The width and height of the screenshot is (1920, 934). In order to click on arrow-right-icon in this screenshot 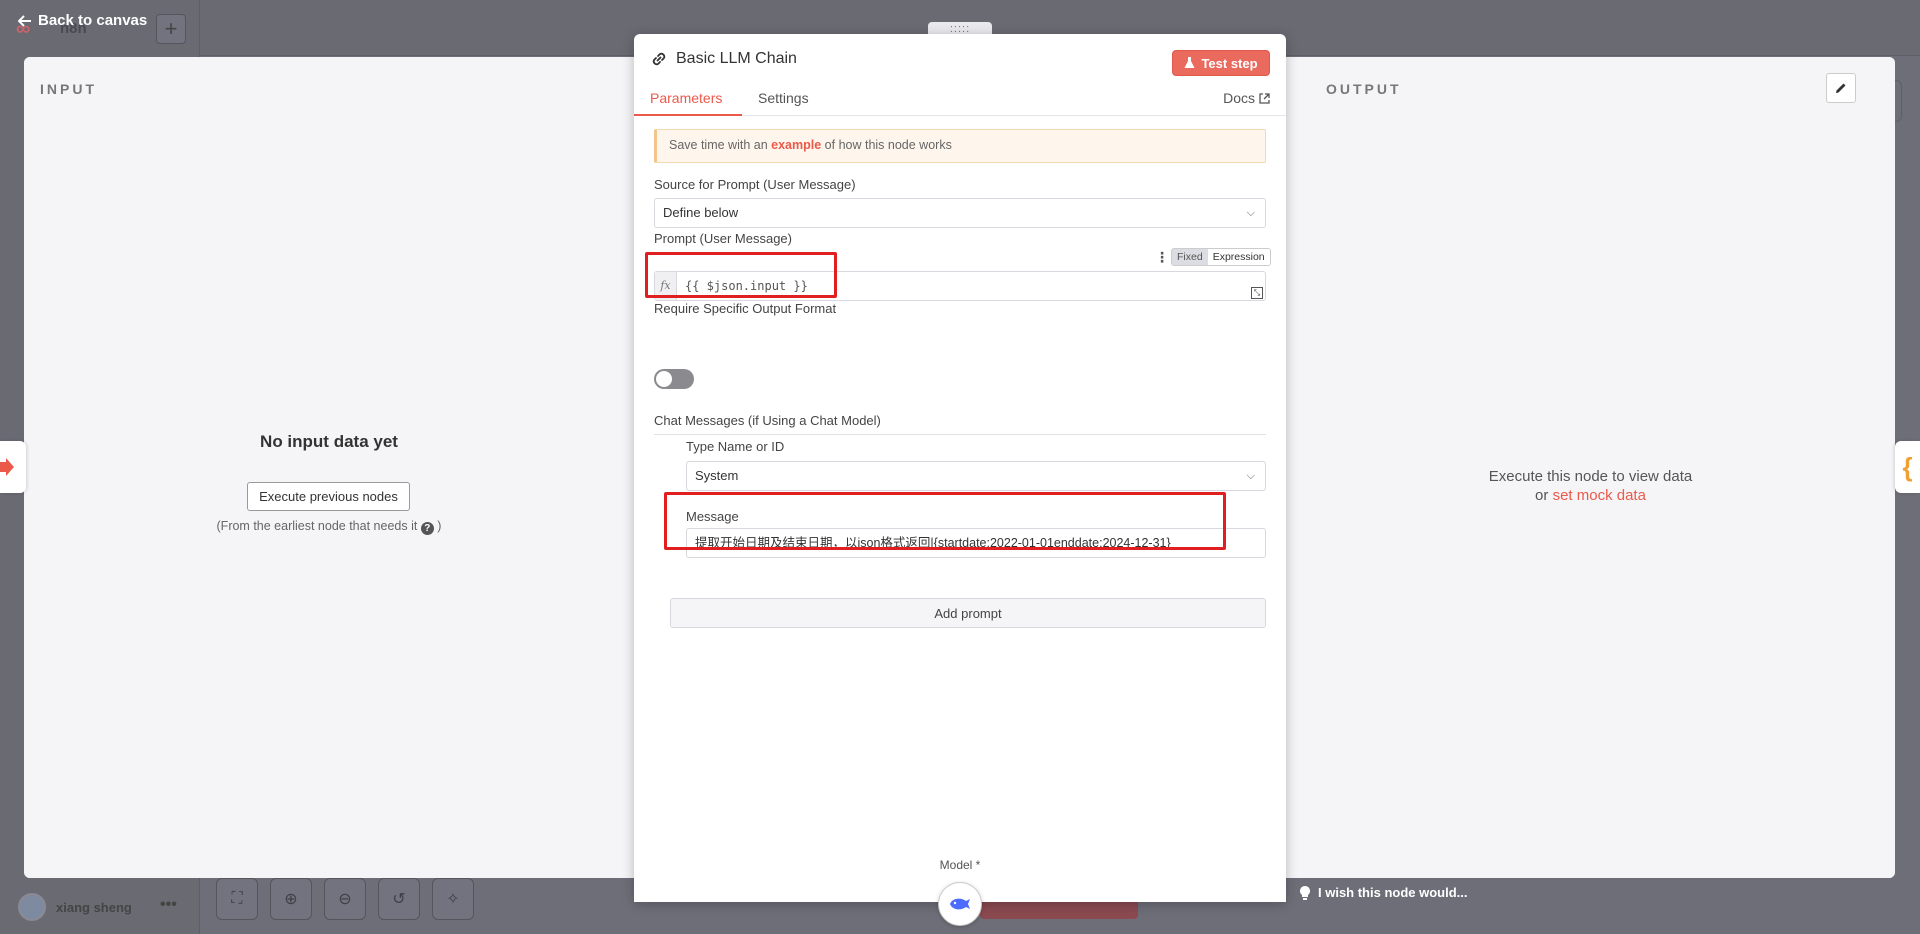, I will do `click(7, 467)`.